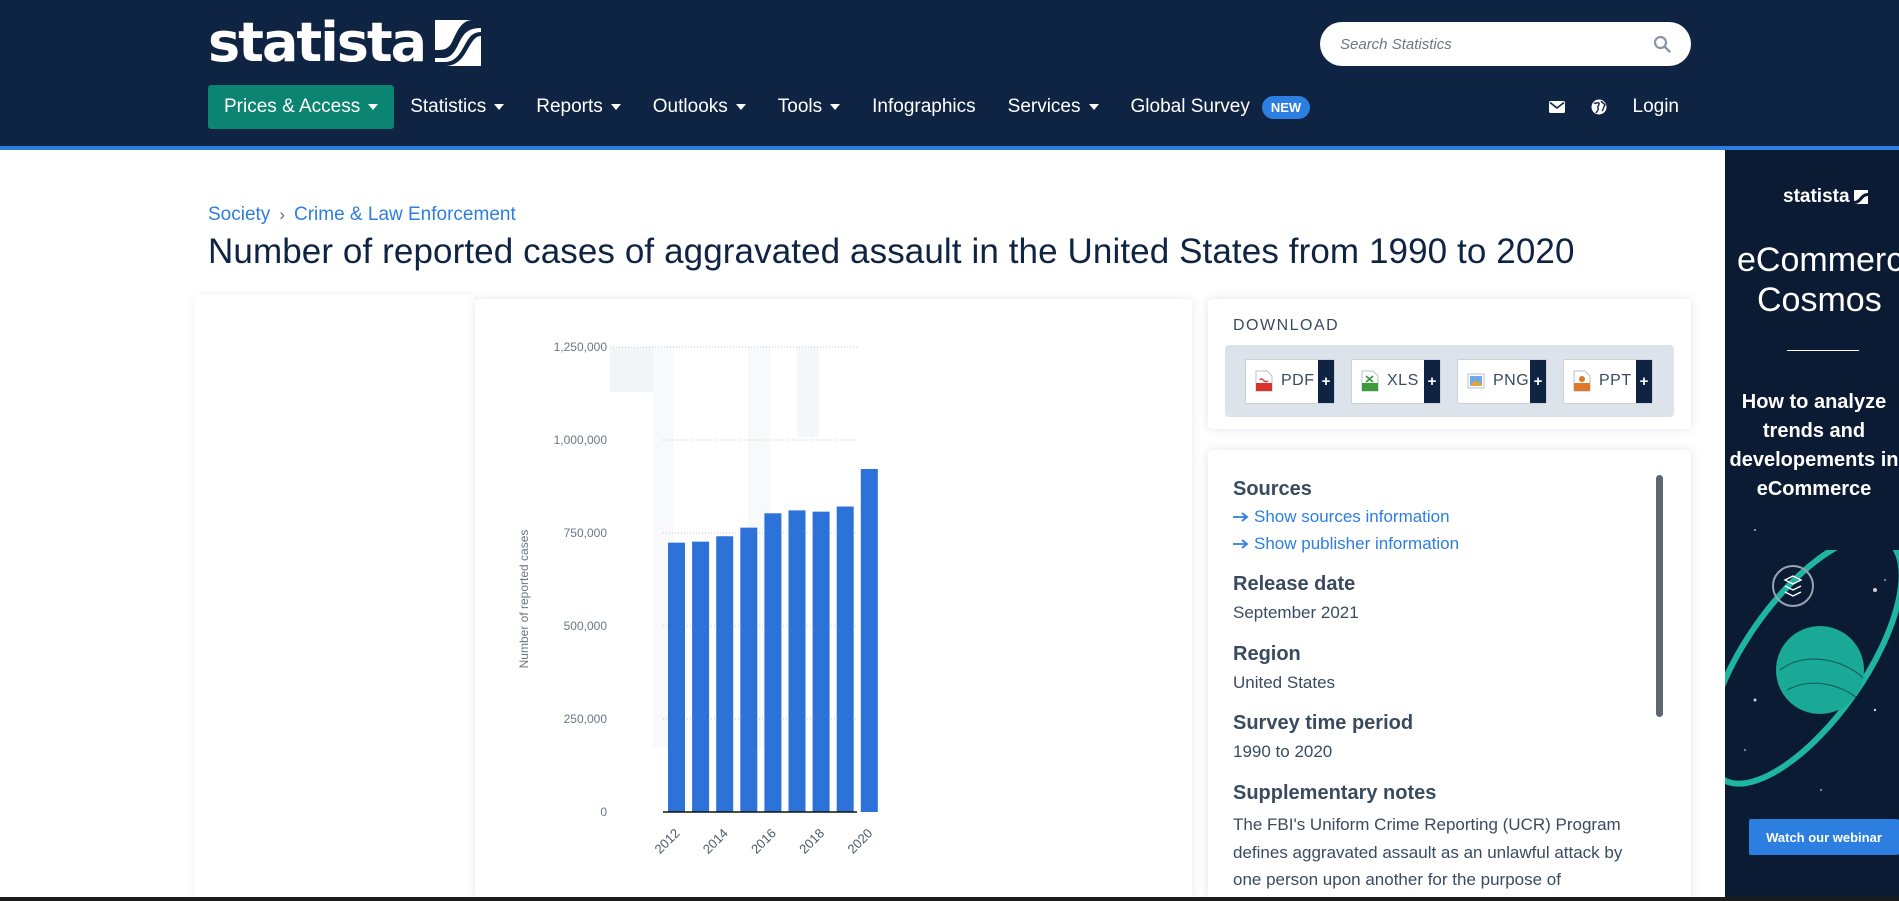 The width and height of the screenshot is (1899, 901). Describe the element at coordinates (1662, 44) in the screenshot. I see `search-icon` at that location.